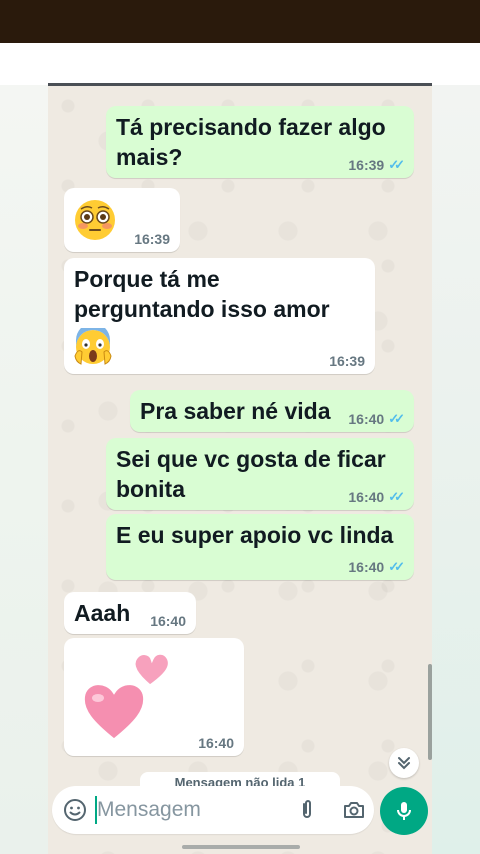  What do you see at coordinates (95, 220) in the screenshot?
I see `flushed-face-icon` at bounding box center [95, 220].